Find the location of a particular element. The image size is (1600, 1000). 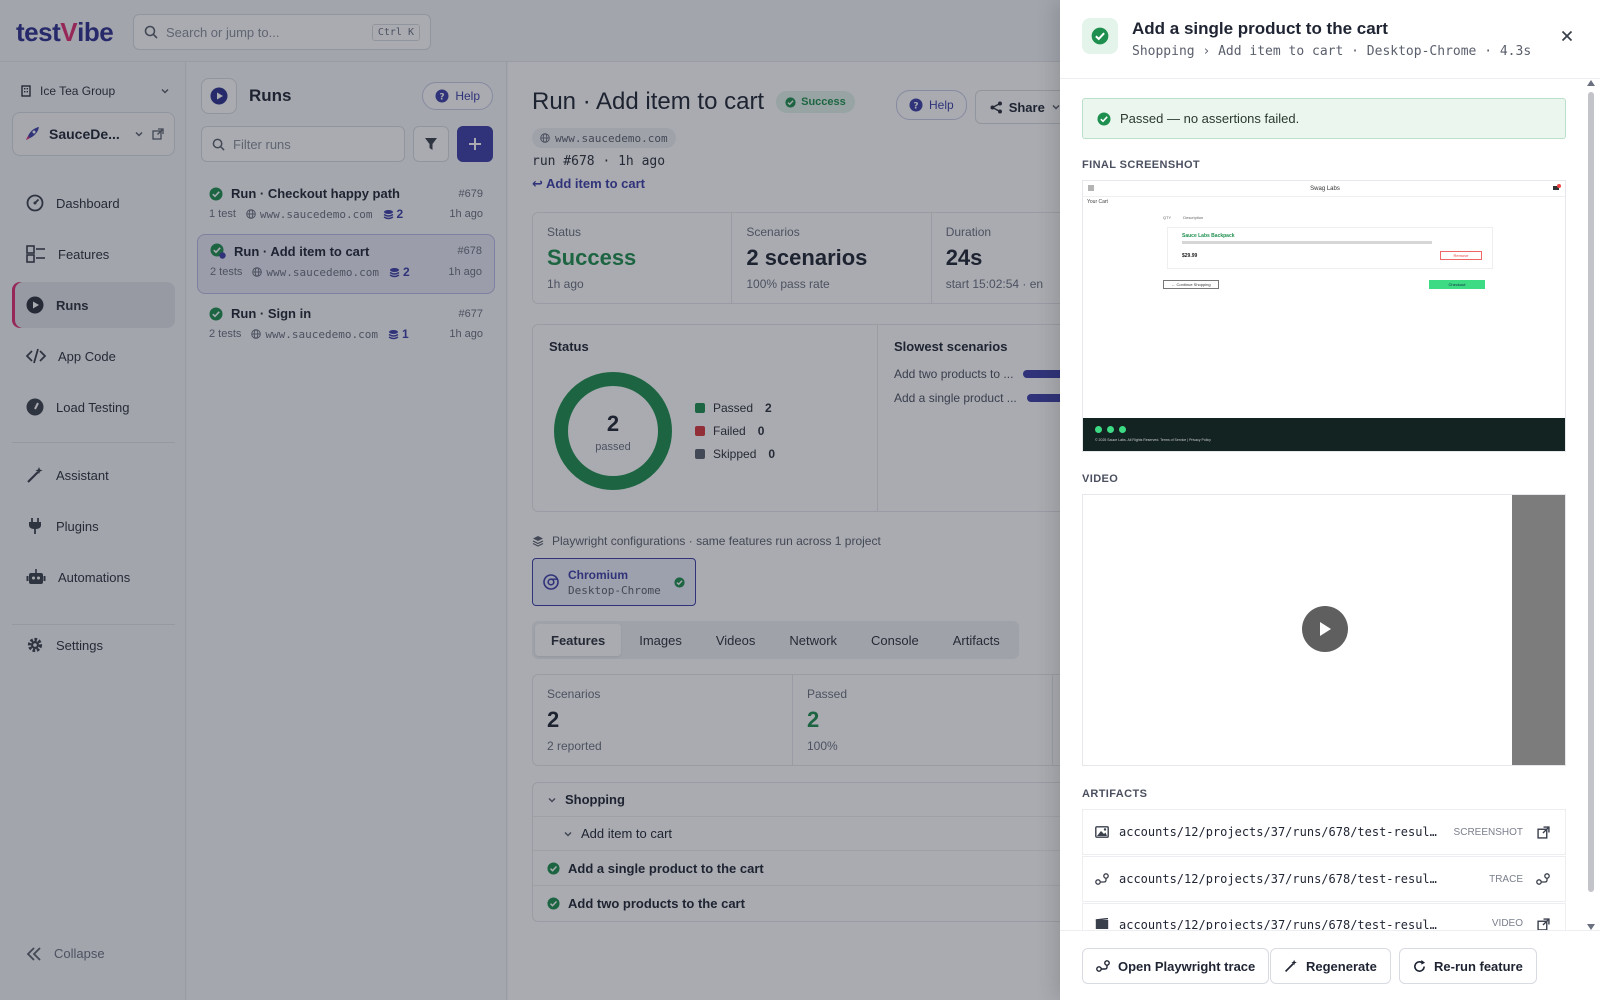

screenshot-item-price: $29.99 is located at coordinates (1190, 256).